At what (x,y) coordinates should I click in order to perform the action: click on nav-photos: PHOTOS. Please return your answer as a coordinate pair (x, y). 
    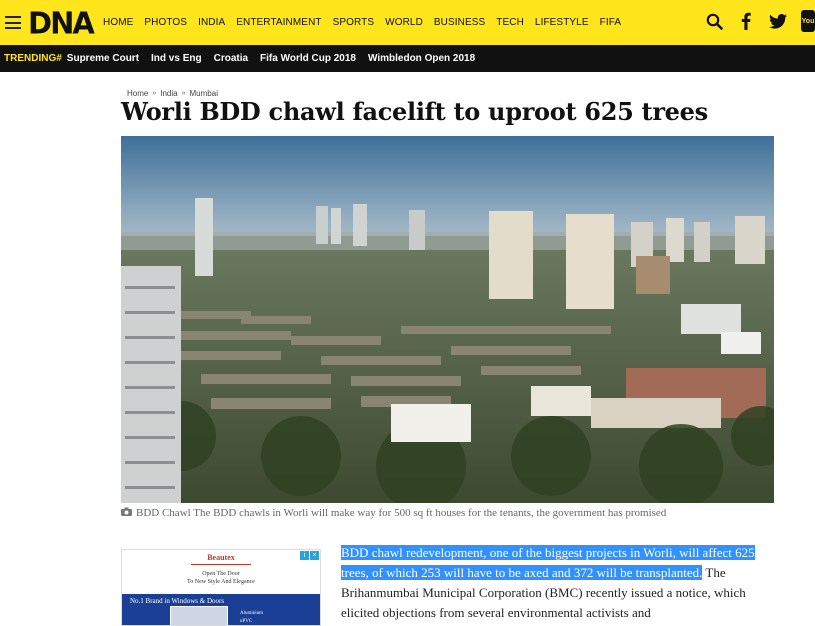
    Looking at the image, I should click on (165, 22).